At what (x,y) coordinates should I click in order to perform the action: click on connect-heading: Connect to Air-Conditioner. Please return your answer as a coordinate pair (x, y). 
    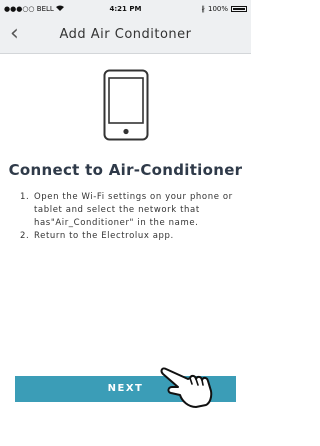
    Looking at the image, I should click on (125, 170).